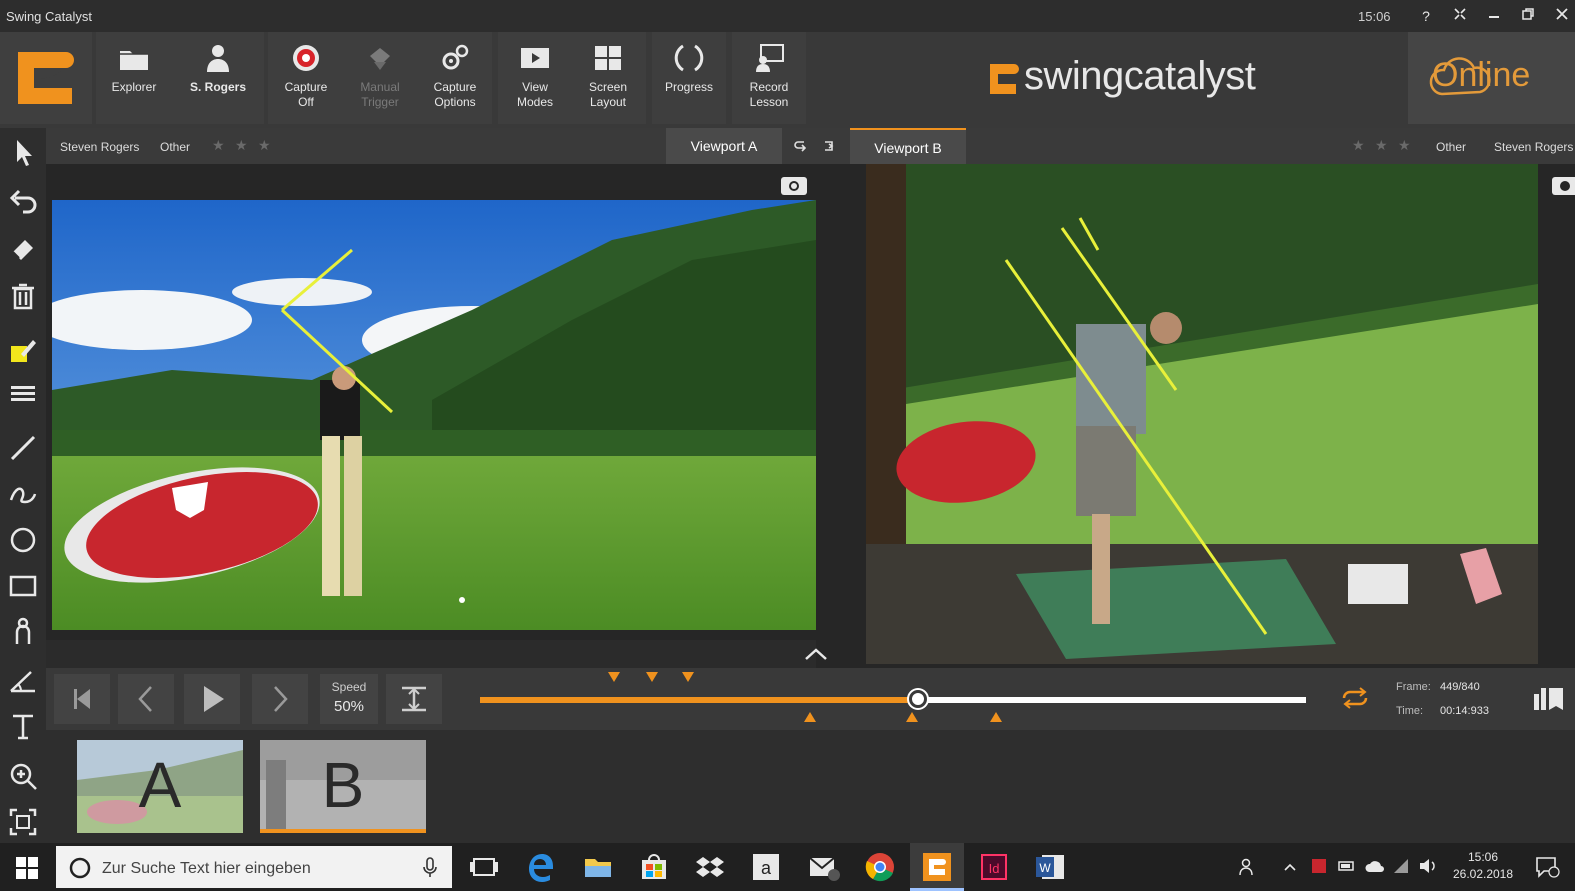 The height and width of the screenshot is (891, 1575). I want to click on viewport-b-category: Other, so click(1451, 147).